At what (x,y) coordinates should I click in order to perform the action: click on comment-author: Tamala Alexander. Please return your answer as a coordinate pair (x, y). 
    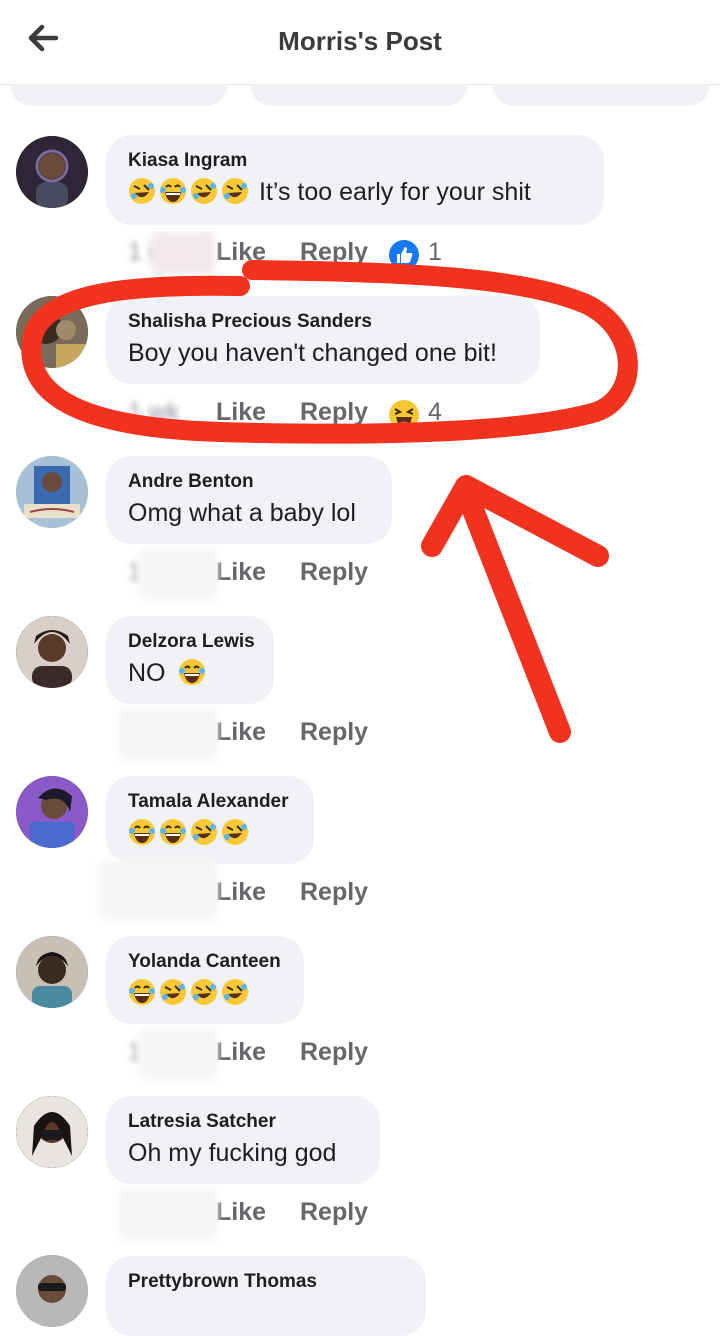
    Looking at the image, I should click on (210, 802).